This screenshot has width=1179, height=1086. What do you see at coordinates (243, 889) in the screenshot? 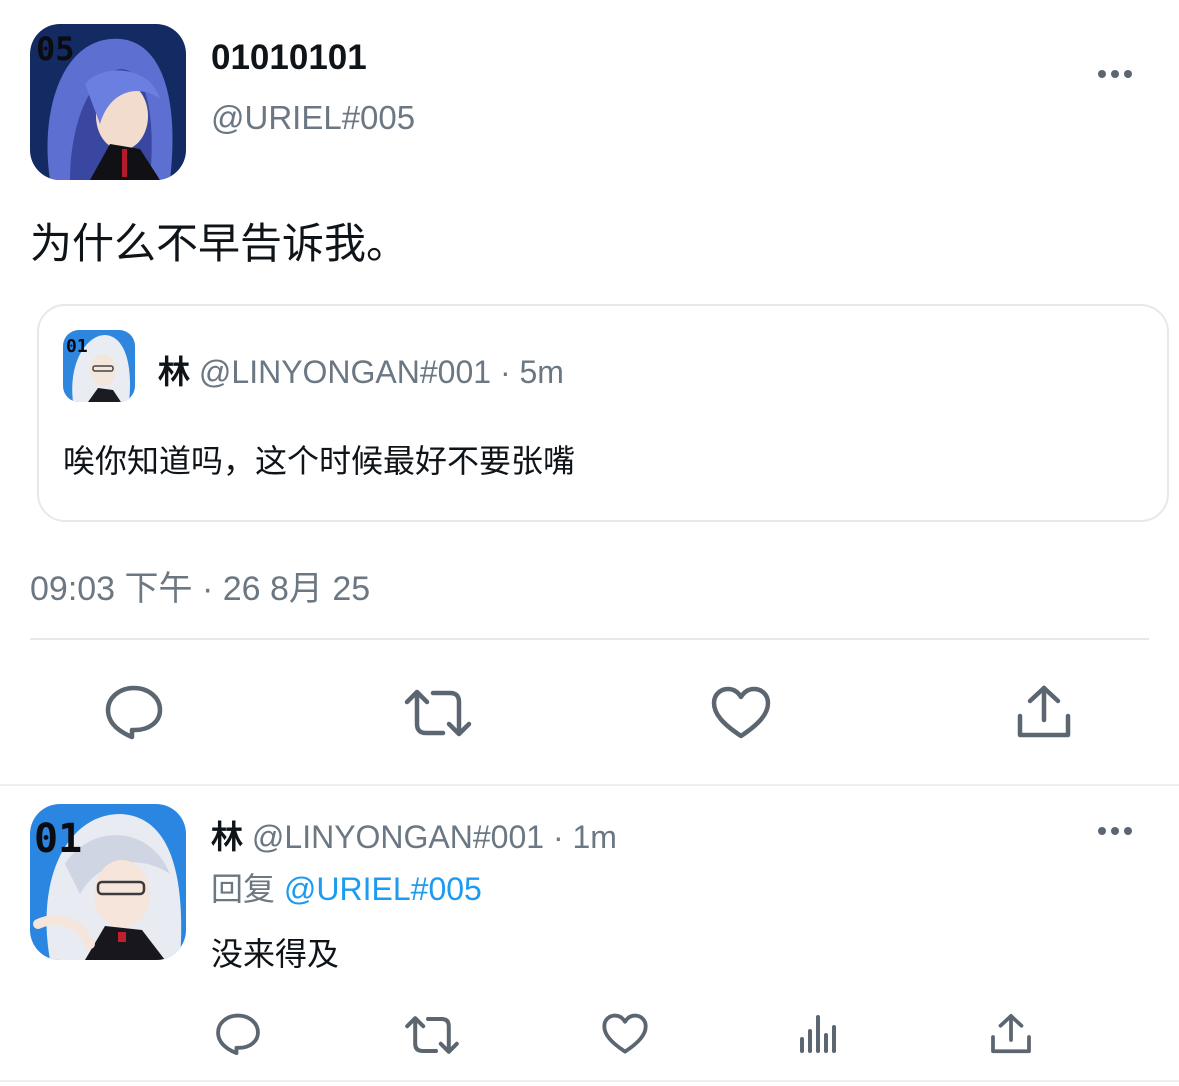
I see `reply-prefix: 回复` at bounding box center [243, 889].